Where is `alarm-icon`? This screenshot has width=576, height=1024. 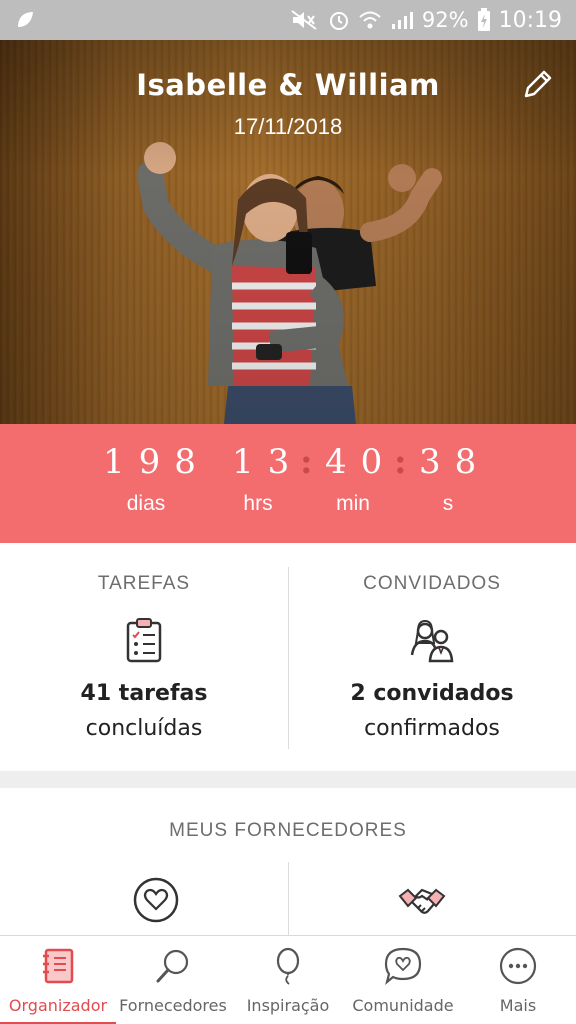
alarm-icon is located at coordinates (338, 21).